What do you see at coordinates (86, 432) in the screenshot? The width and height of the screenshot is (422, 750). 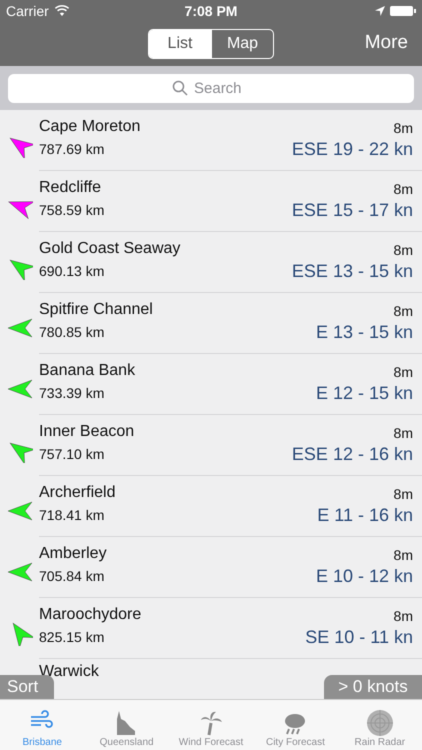 I see `station-name: Inner Beacon` at bounding box center [86, 432].